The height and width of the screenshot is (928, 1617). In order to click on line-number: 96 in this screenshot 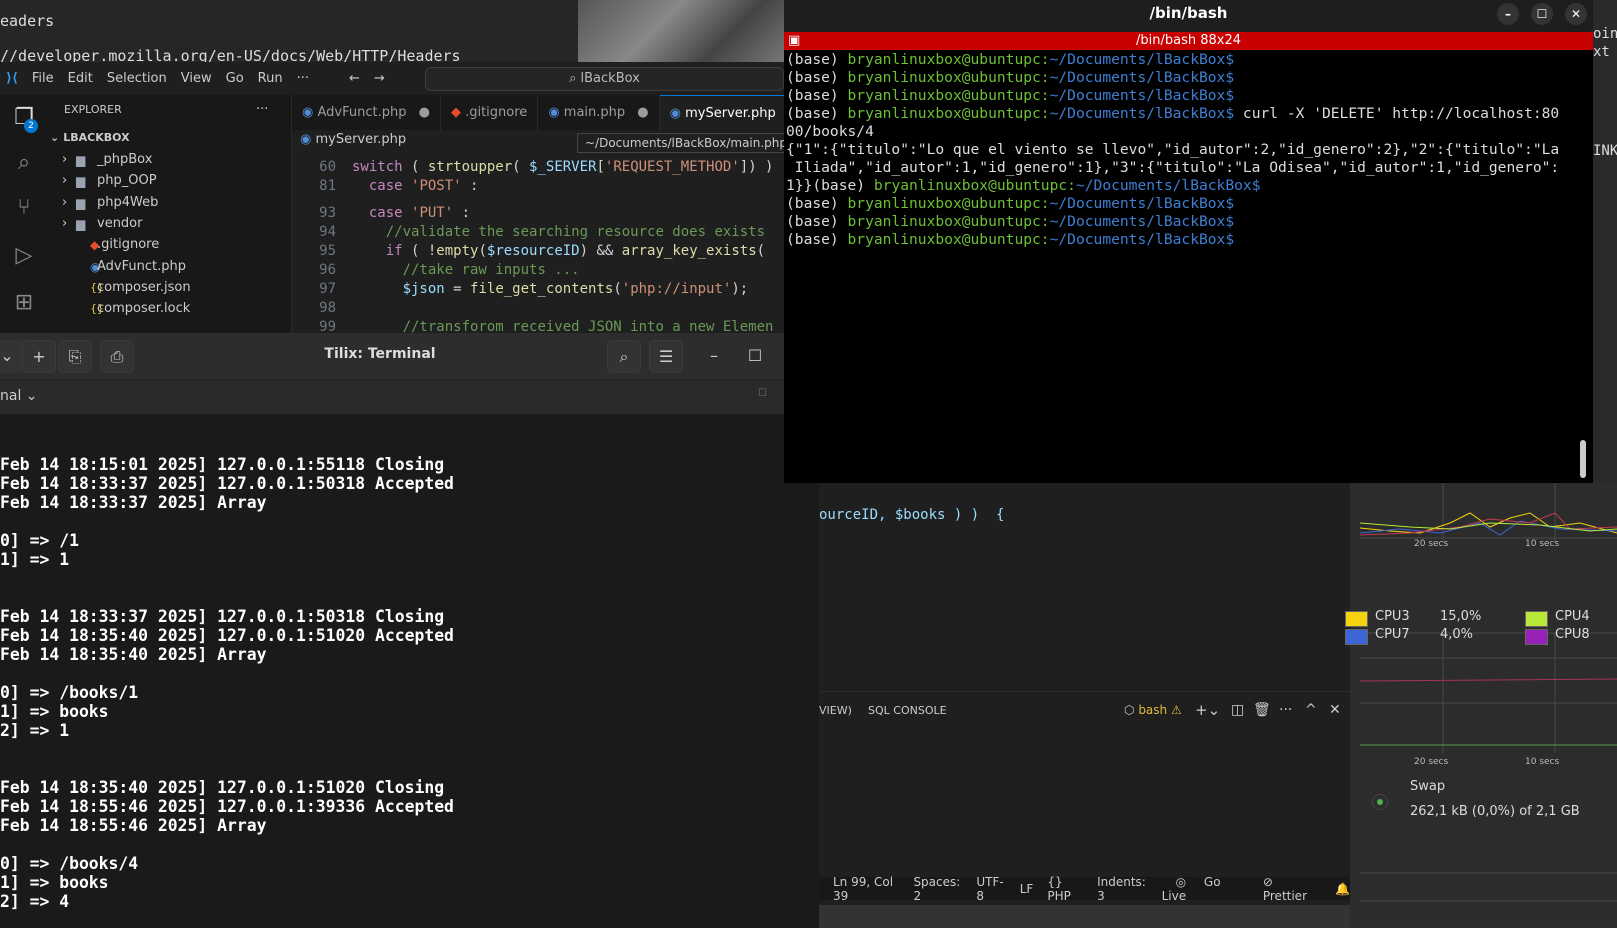, I will do `click(327, 270)`.